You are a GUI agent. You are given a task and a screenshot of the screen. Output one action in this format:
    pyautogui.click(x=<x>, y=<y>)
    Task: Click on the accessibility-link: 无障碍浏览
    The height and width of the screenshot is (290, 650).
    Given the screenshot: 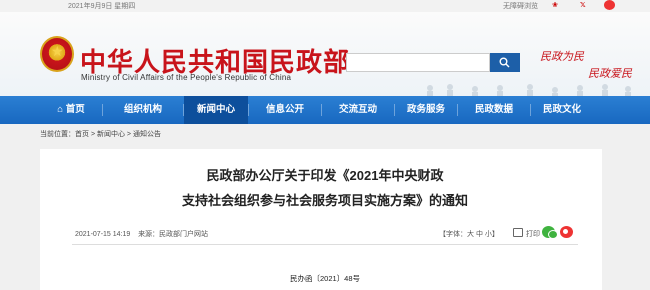 What is the action you would take?
    pyautogui.click(x=520, y=6)
    